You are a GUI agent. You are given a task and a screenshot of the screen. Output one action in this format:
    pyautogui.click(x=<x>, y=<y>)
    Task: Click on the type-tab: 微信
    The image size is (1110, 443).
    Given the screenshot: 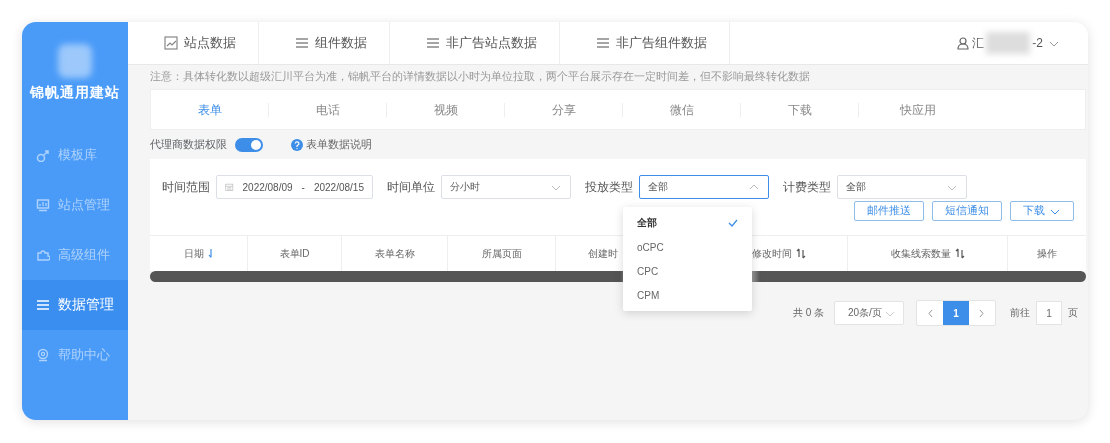 What is the action you would take?
    pyautogui.click(x=682, y=109)
    